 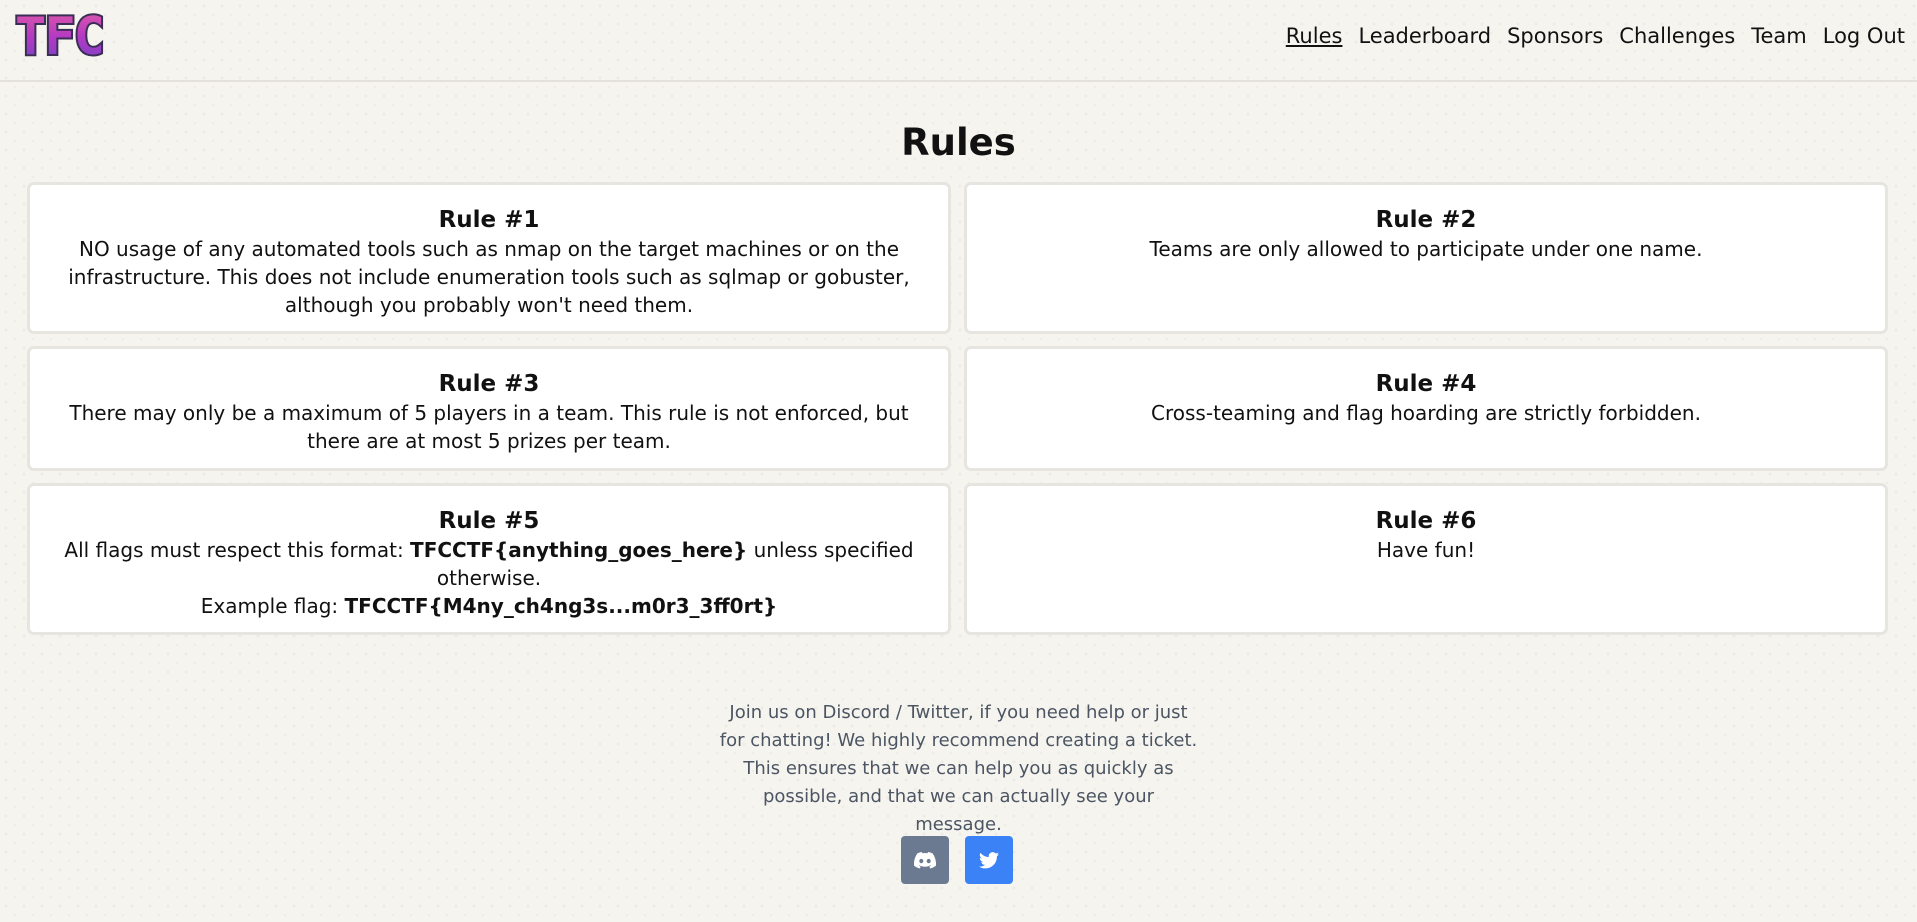 What do you see at coordinates (272, 606) in the screenshot?
I see `example-label: Example flag:` at bounding box center [272, 606].